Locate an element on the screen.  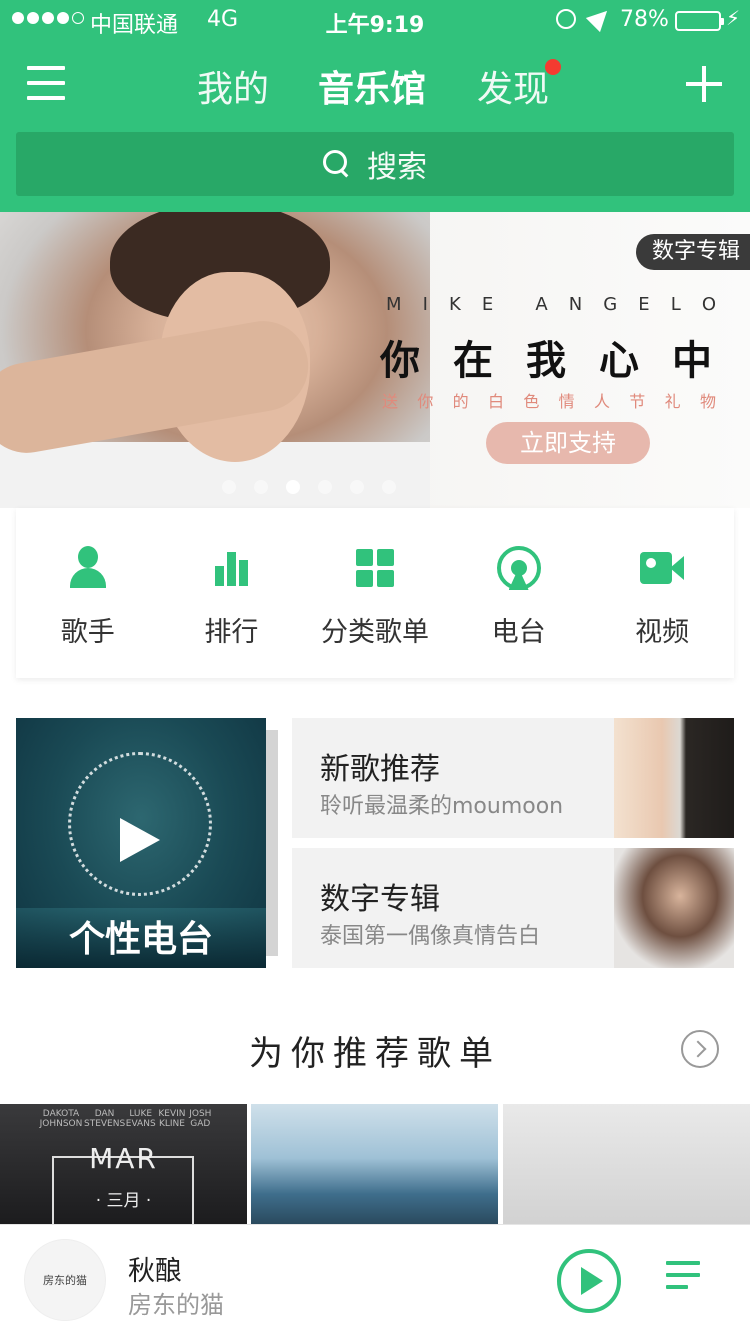
banner-subtitle: 送你的白色情人节礼物 is located at coordinates (549, 401).